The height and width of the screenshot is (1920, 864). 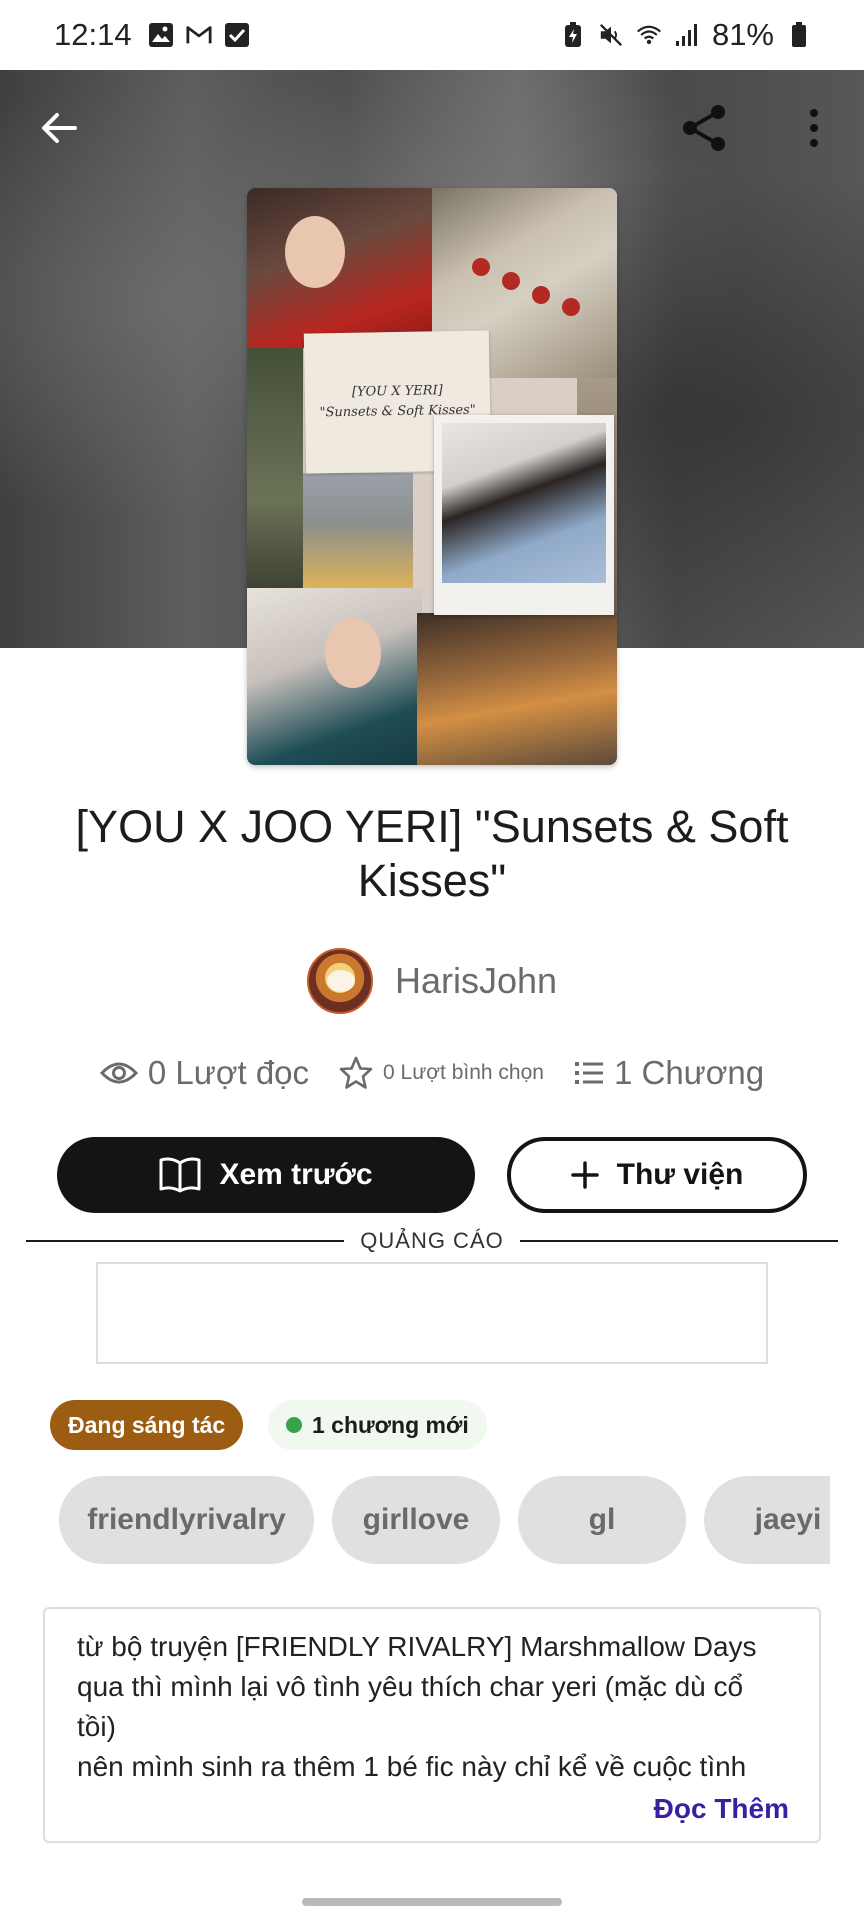 What do you see at coordinates (742, 34) in the screenshot?
I see `battery-percent: 81%` at bounding box center [742, 34].